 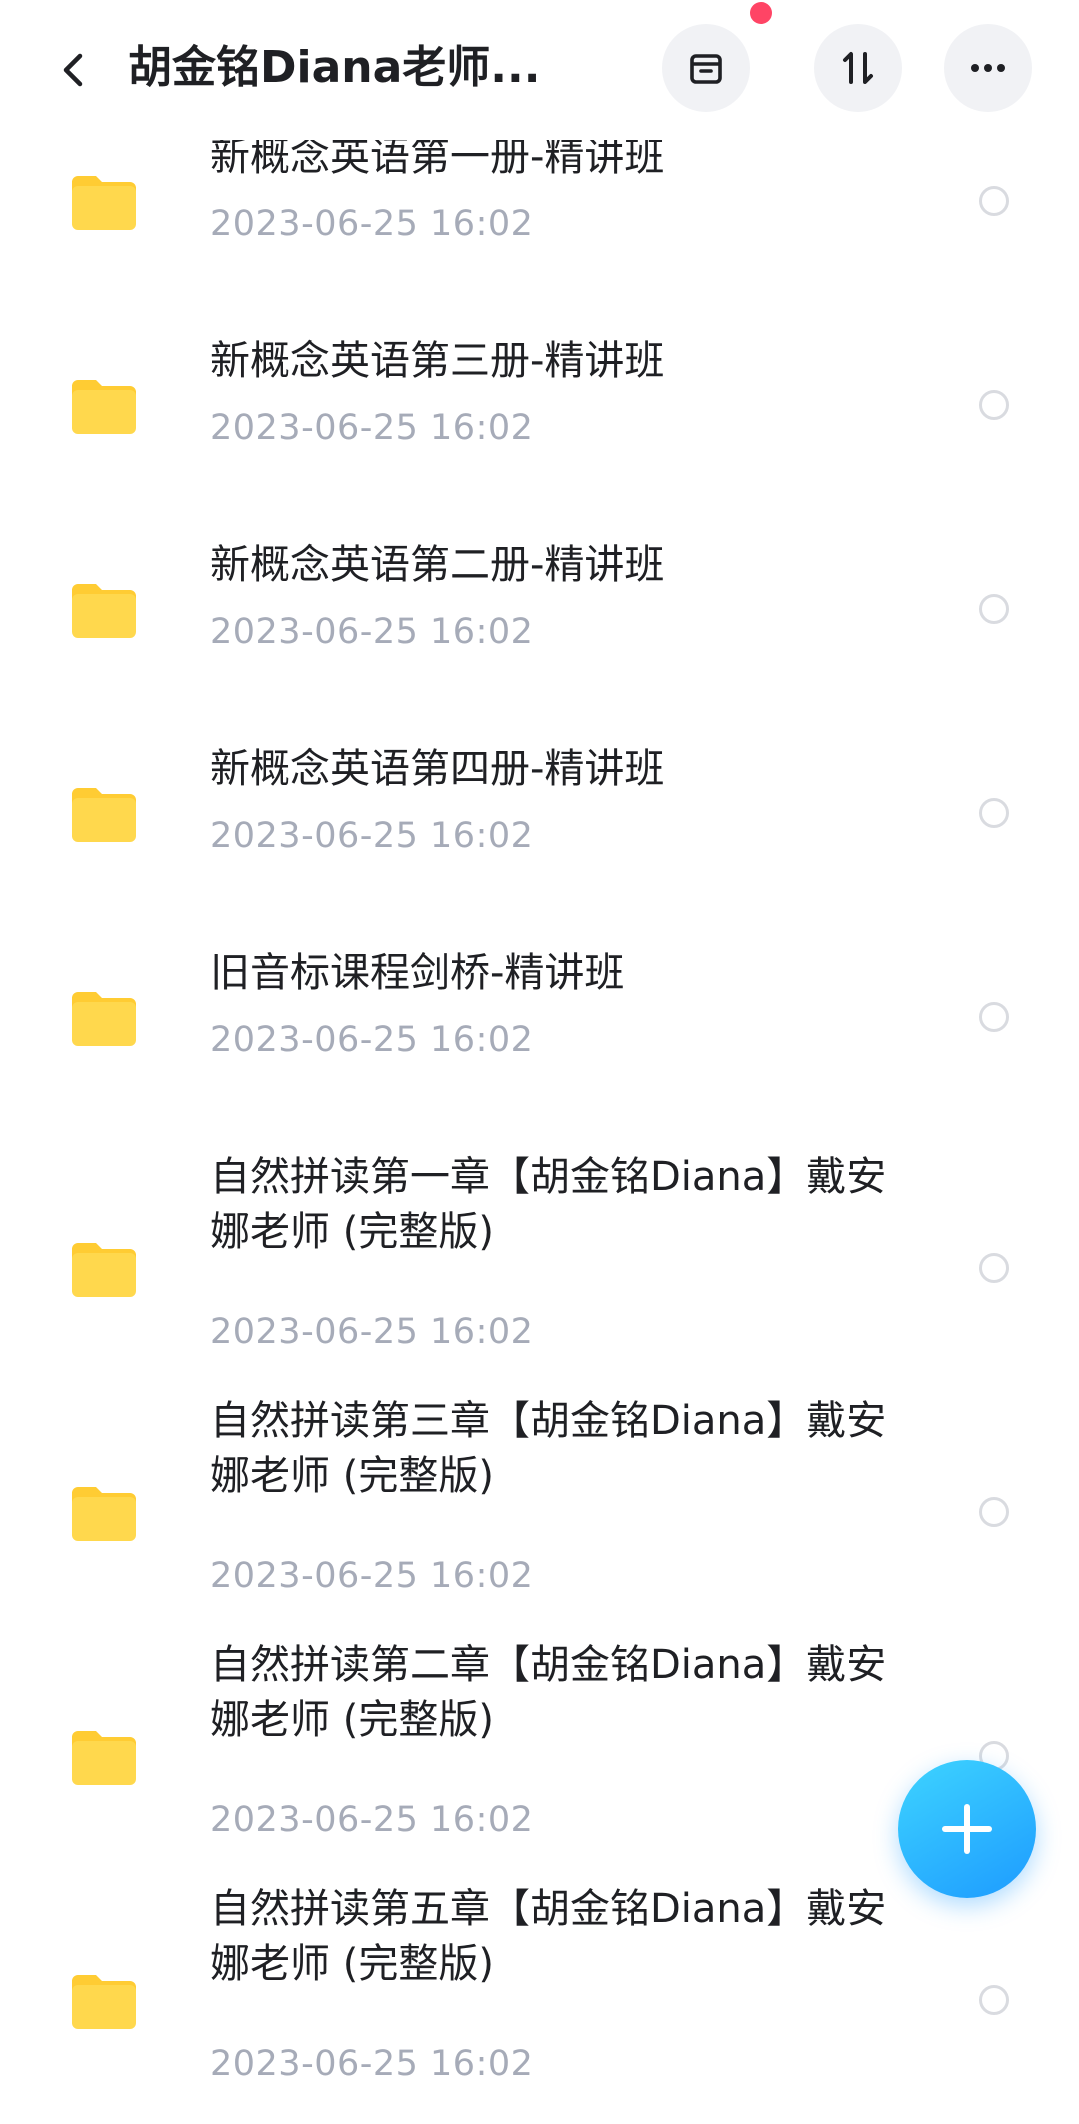 I want to click on plus-icon, so click(x=967, y=1829).